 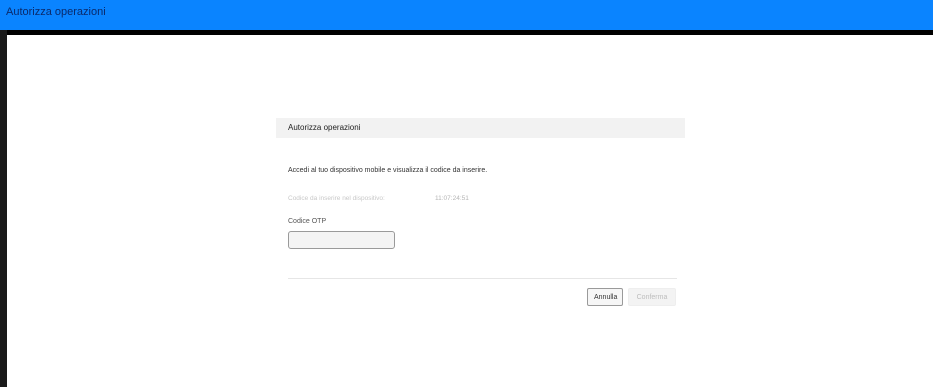 What do you see at coordinates (56, 12) in the screenshot?
I see `window-title: Autorizza operazioni` at bounding box center [56, 12].